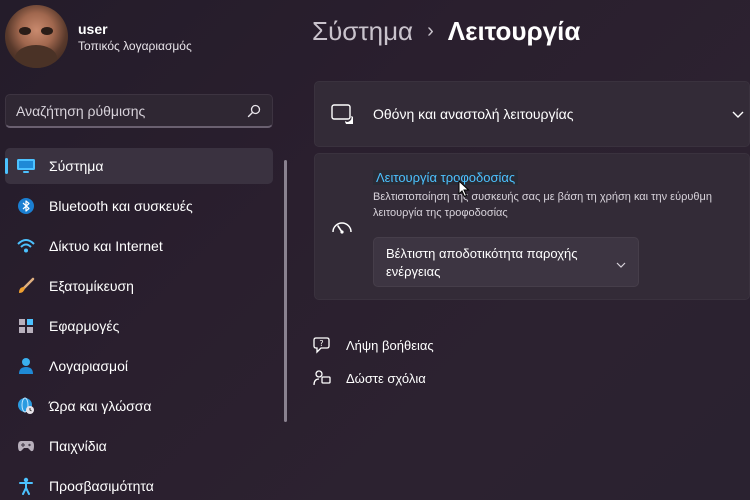 The height and width of the screenshot is (500, 750). What do you see at coordinates (131, 110) in the screenshot?
I see `search-input` at bounding box center [131, 110].